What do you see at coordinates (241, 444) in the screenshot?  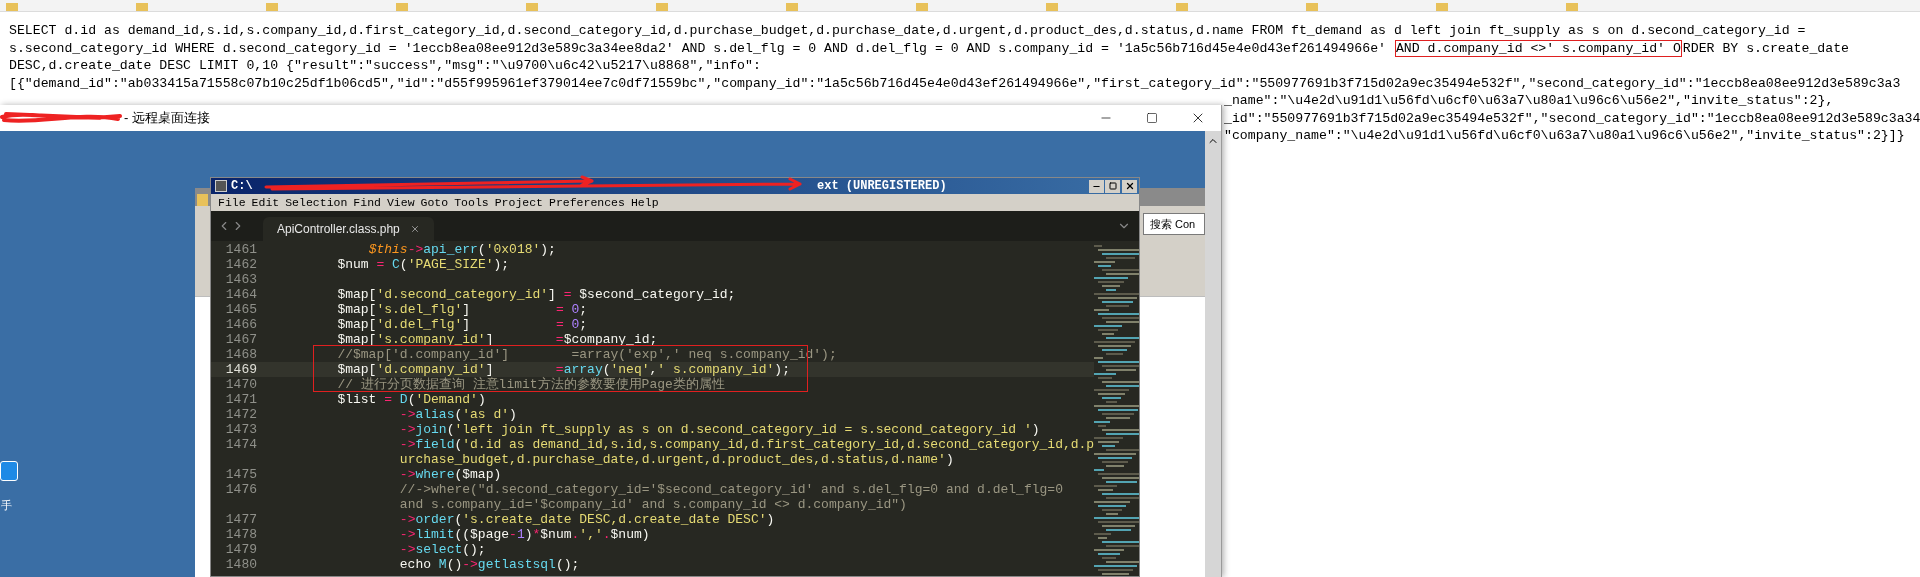 I see `line-number: 1474` at bounding box center [241, 444].